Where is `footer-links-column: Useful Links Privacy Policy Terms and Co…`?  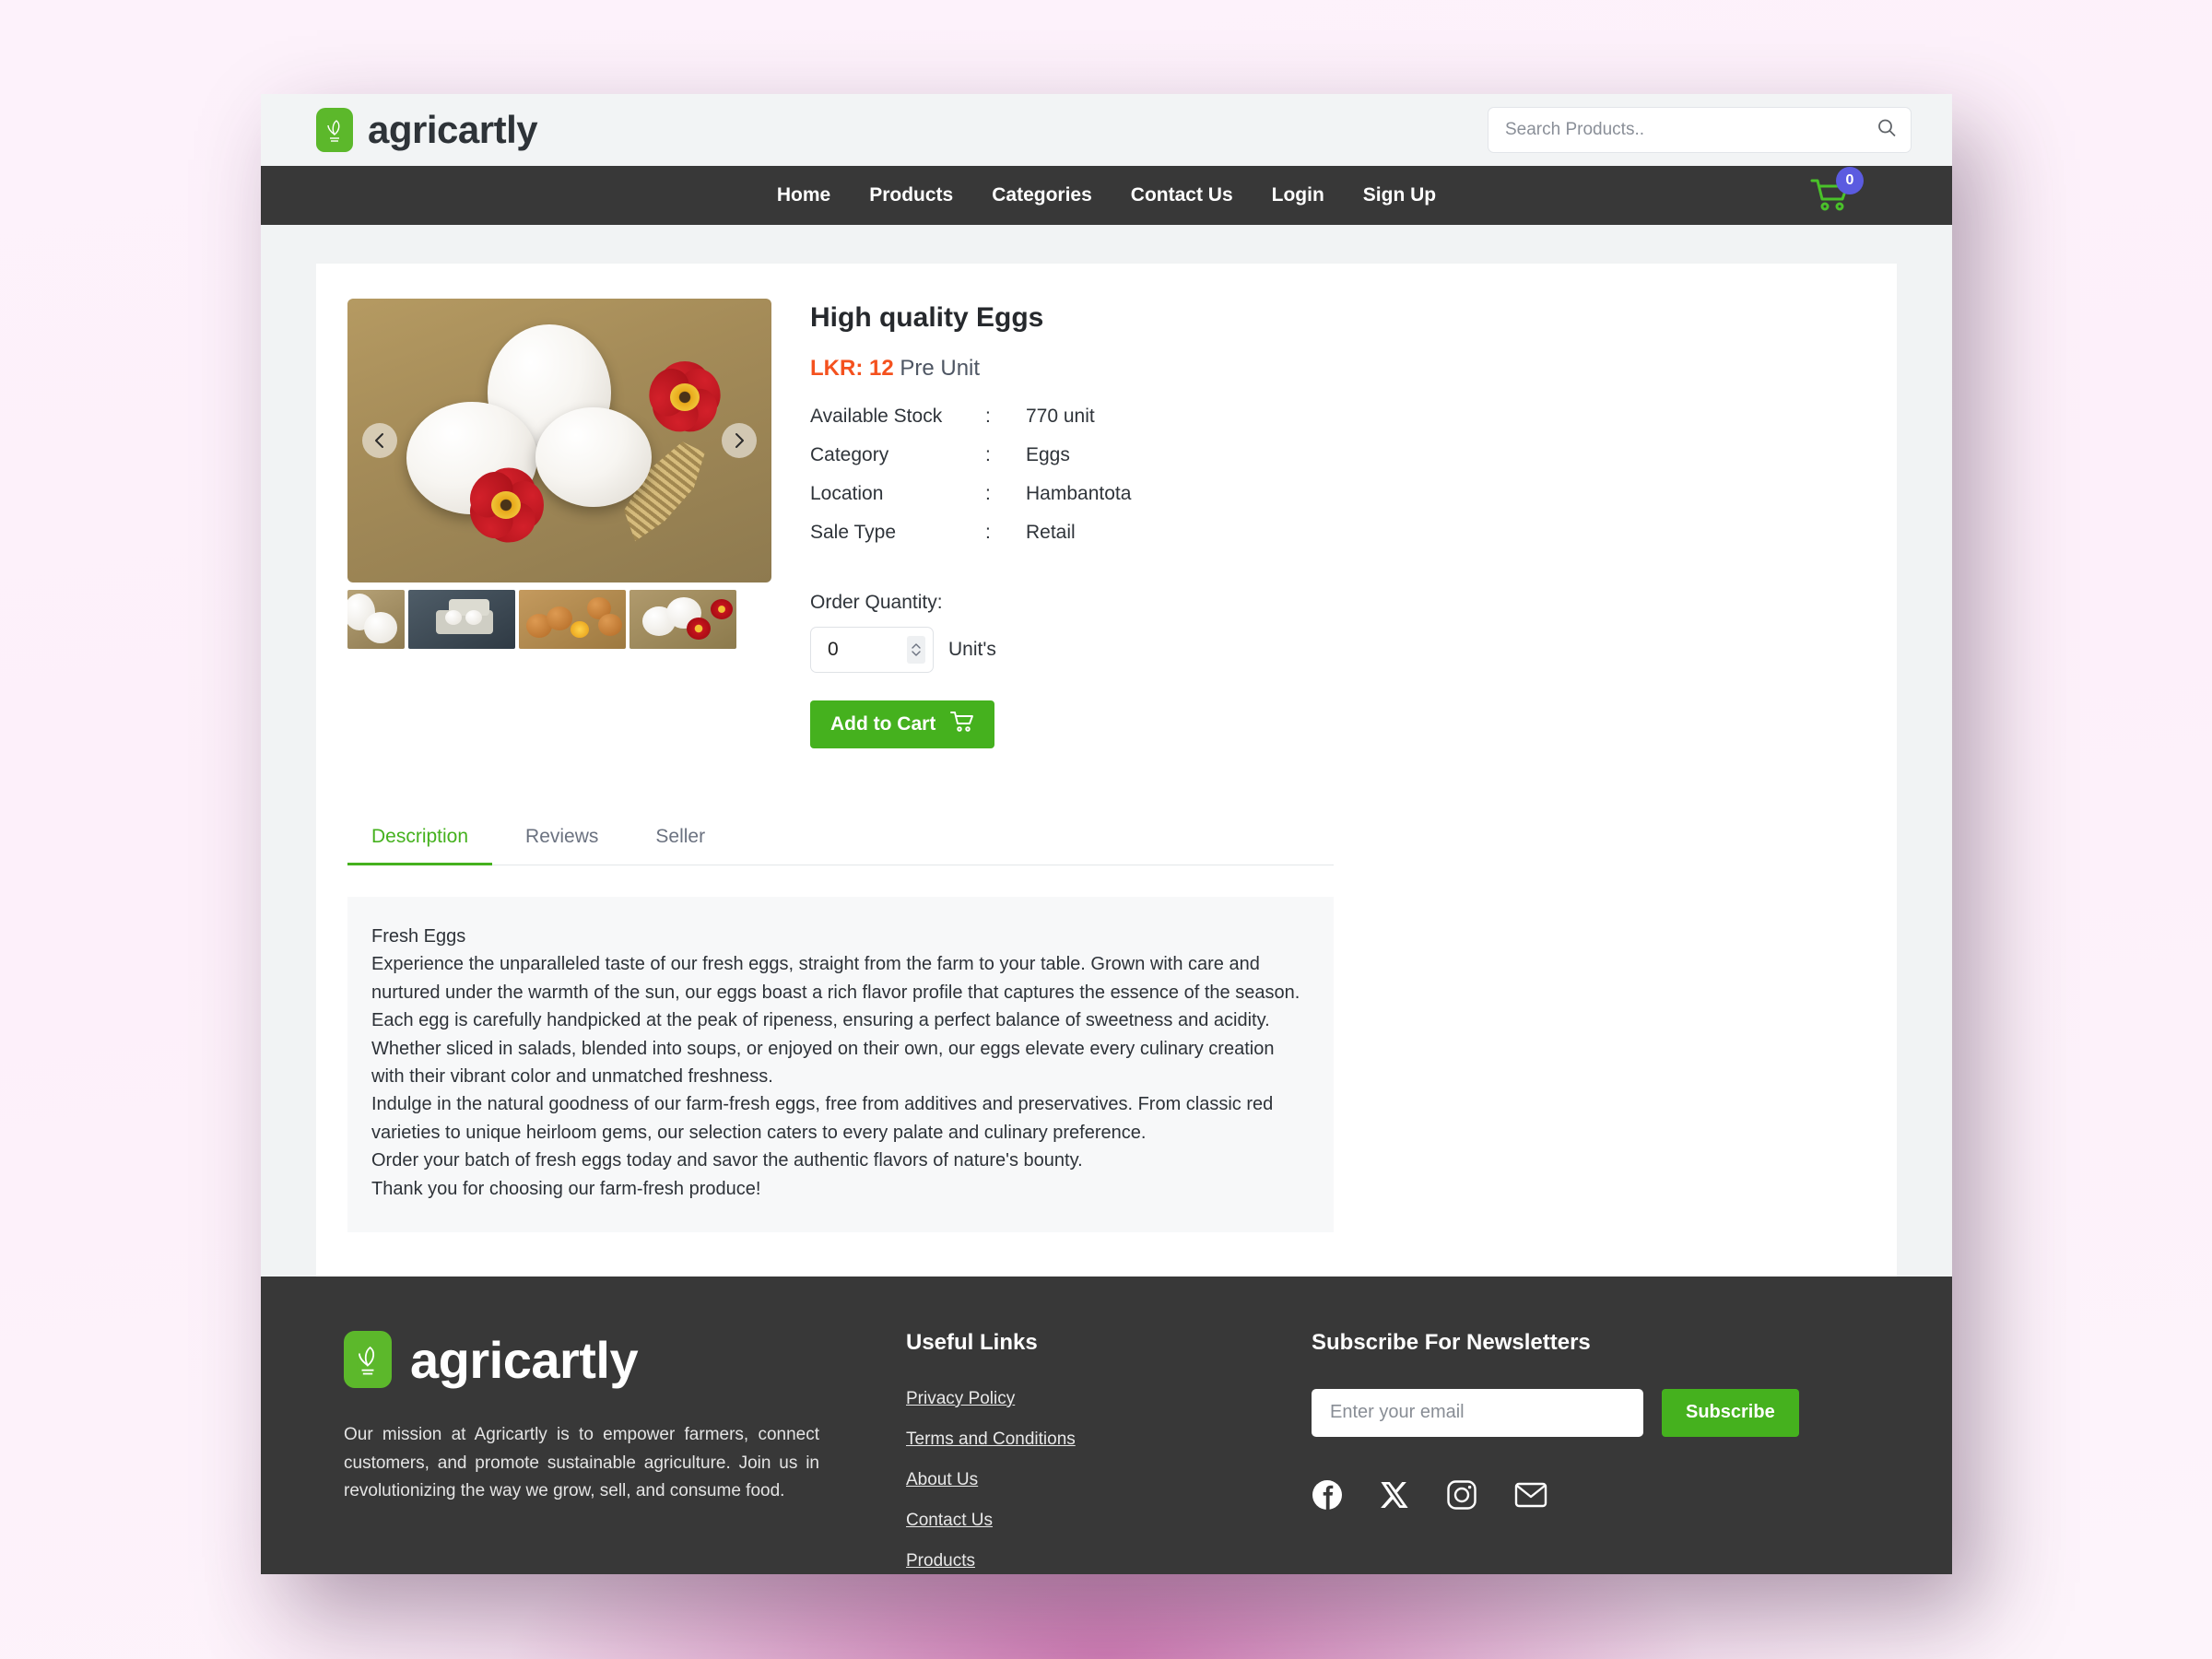 footer-links-column: Useful Links Privacy Policy Terms and Co… is located at coordinates (1090, 1452).